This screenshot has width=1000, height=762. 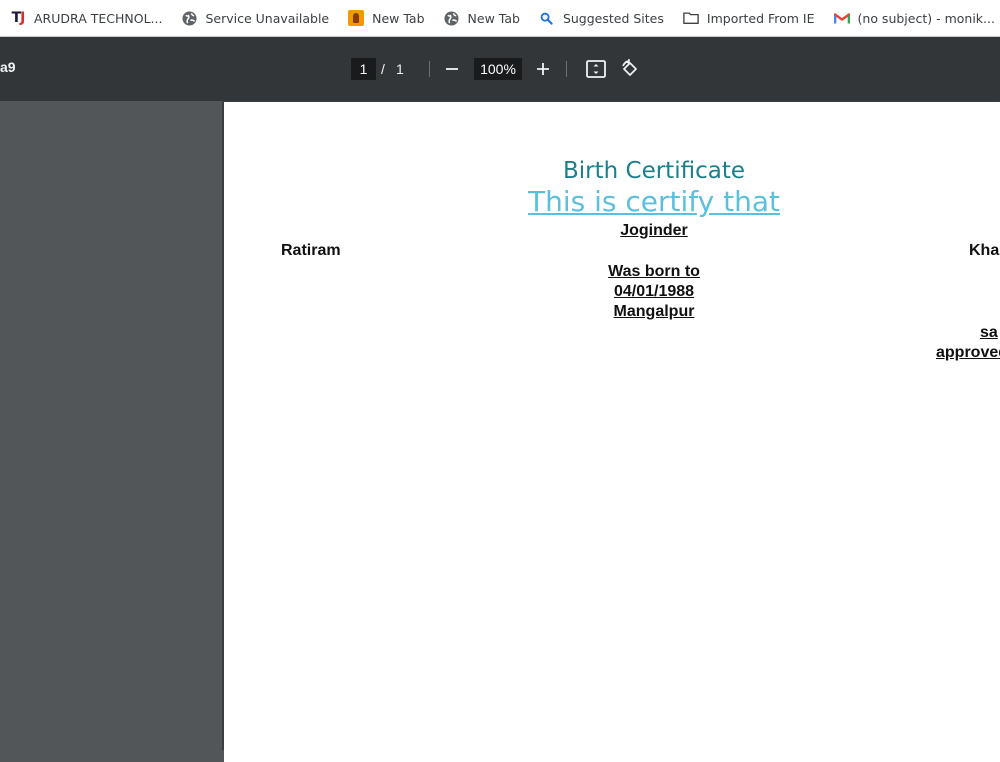 What do you see at coordinates (654, 271) in the screenshot?
I see `born-label: Was born to` at bounding box center [654, 271].